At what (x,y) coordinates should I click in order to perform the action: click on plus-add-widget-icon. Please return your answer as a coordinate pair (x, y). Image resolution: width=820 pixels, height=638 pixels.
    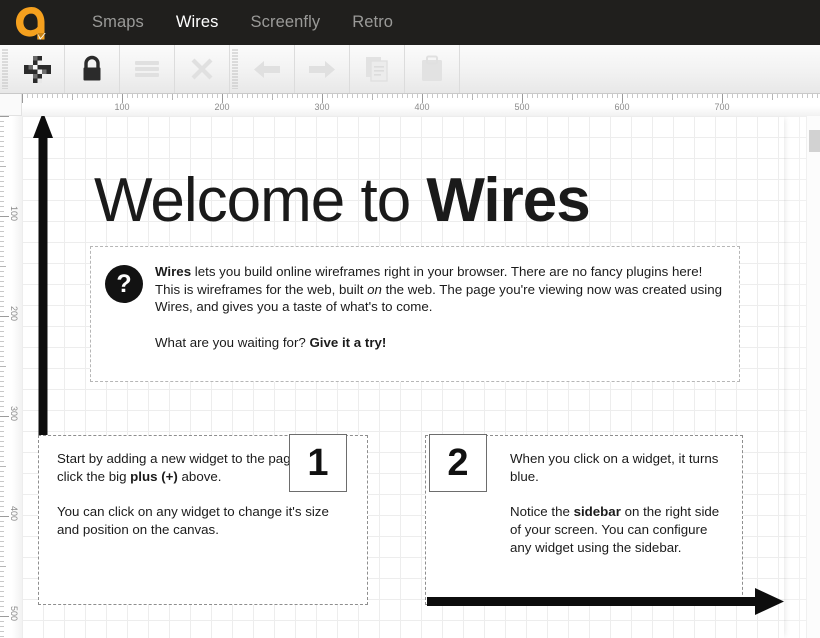
    Looking at the image, I should click on (37, 69).